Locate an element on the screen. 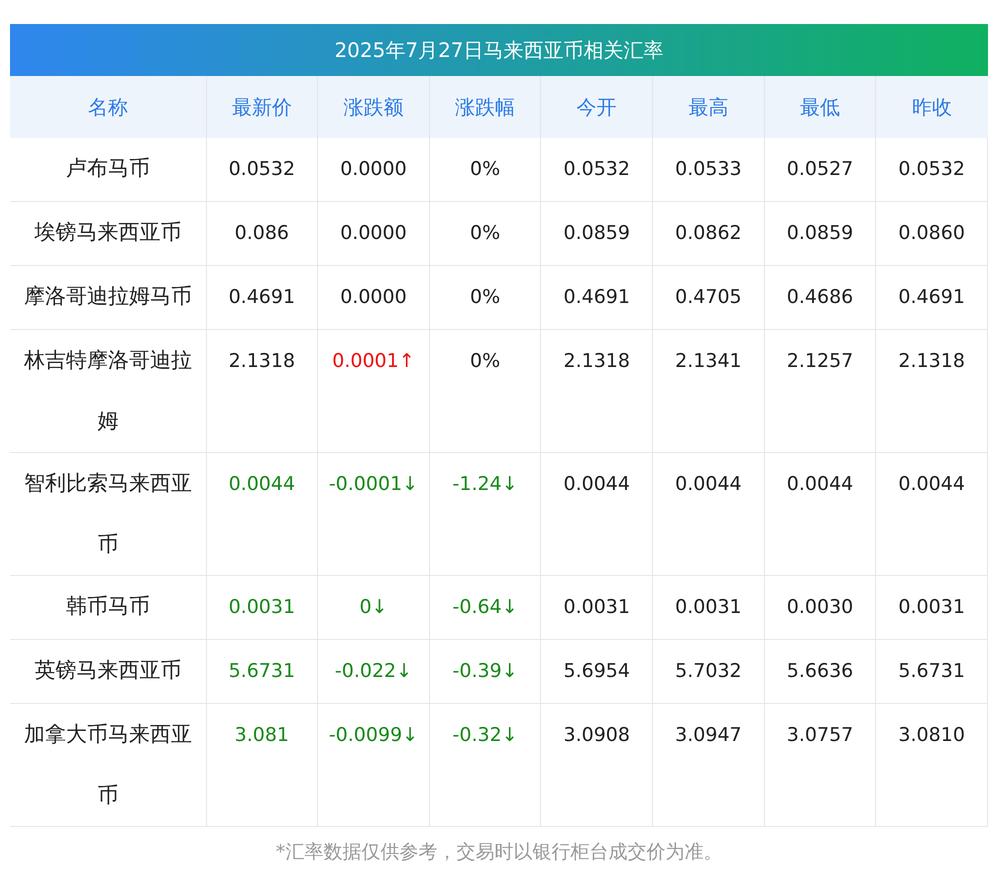 The image size is (1000, 877). column-header: 涨跌幅 is located at coordinates (485, 107).